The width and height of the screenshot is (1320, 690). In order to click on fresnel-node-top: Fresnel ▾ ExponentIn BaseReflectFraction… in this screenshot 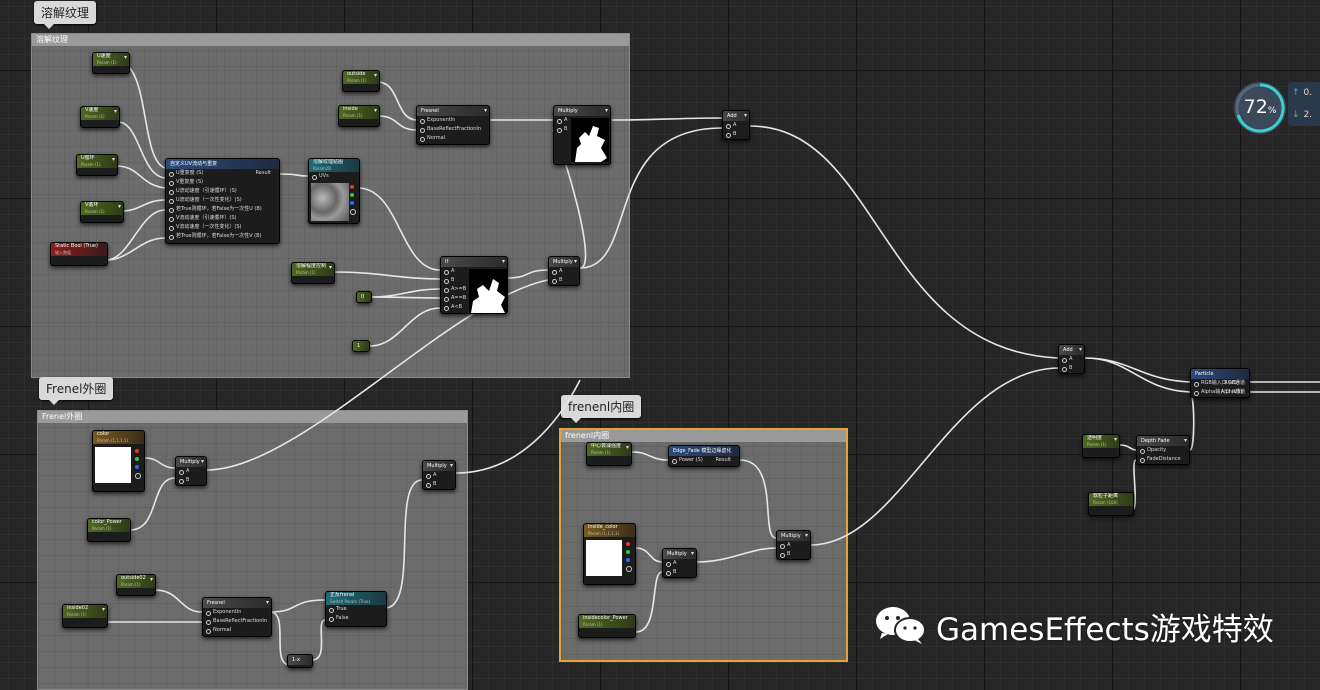, I will do `click(453, 125)`.